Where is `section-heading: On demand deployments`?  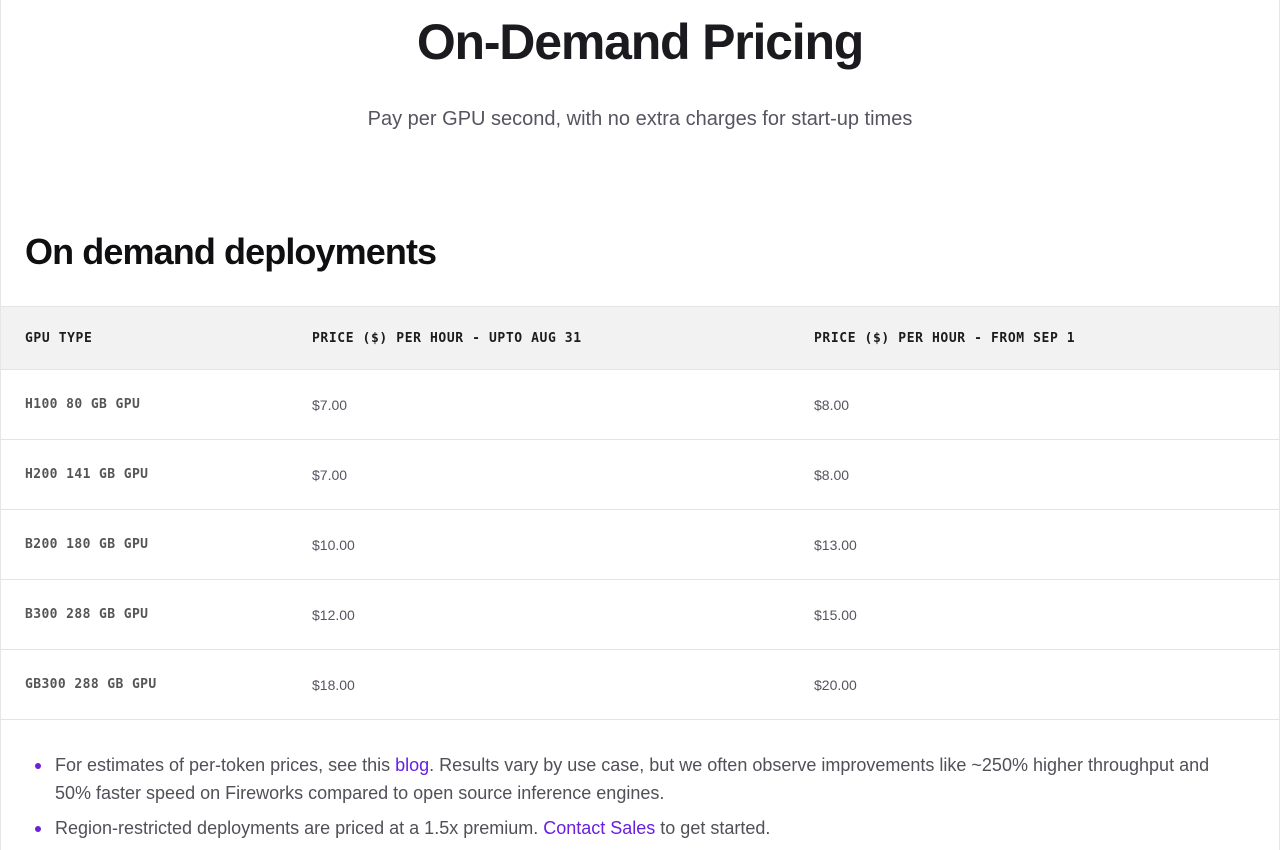 section-heading: On demand deployments is located at coordinates (231, 251).